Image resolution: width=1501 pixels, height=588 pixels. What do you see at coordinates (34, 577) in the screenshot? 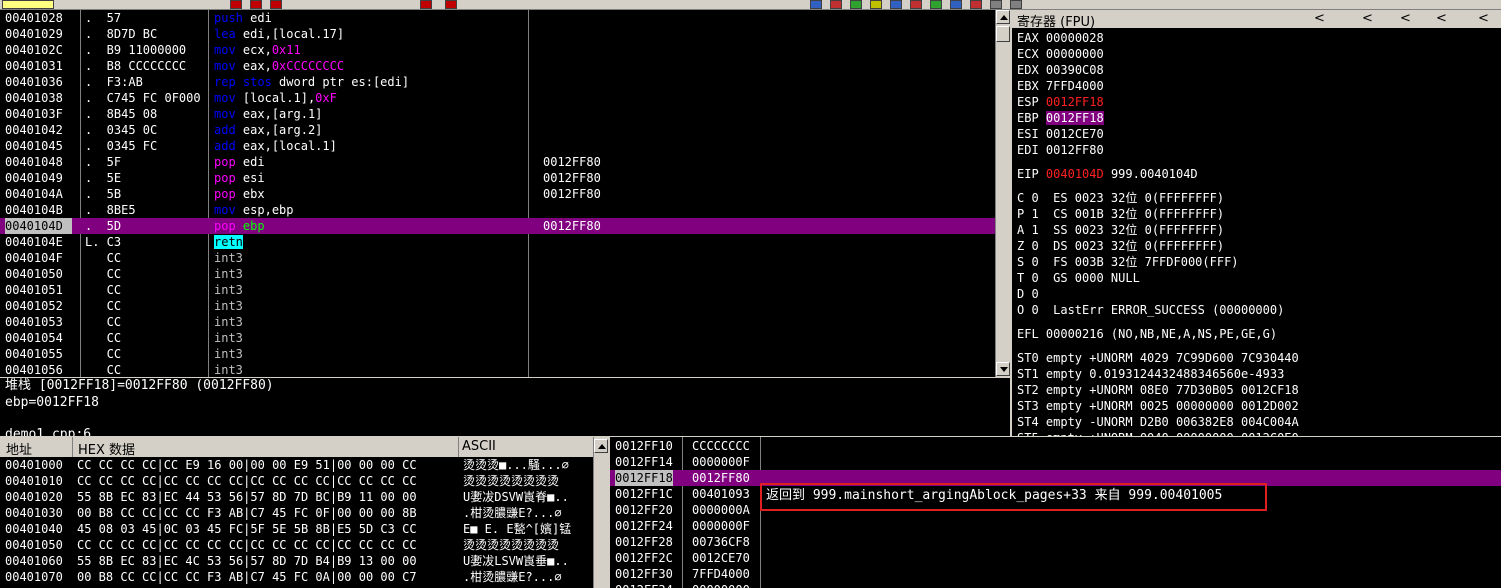
I see `dump-address: 00401070` at bounding box center [34, 577].